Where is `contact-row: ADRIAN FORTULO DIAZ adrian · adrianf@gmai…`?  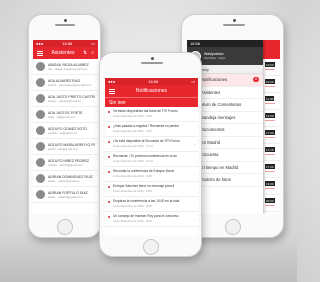 contact-row: ADRIAN FORTULO DIAZ adrian · adrianf@gmai… is located at coordinates (65, 195).